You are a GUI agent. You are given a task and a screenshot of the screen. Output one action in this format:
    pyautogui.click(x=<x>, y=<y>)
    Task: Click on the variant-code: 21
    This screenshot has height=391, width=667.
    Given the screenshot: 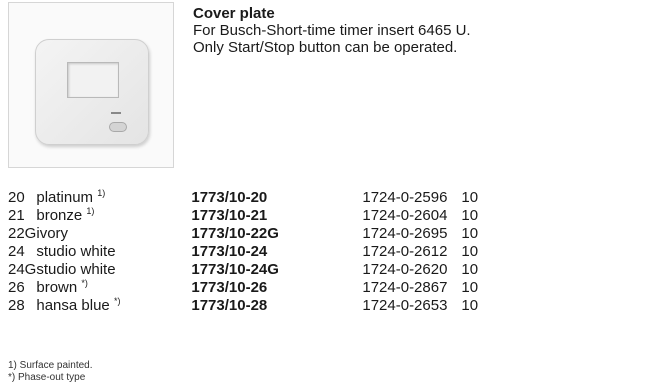 What is the action you would take?
    pyautogui.click(x=16, y=215)
    